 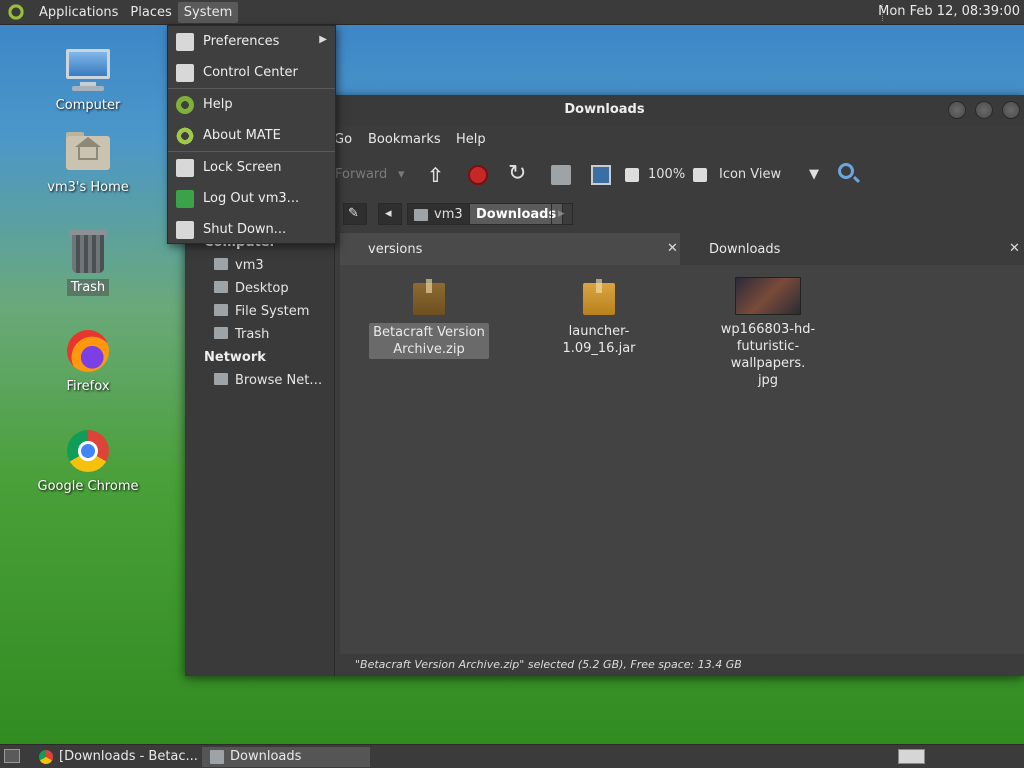 I want to click on close-window-button, so click(x=1011, y=110).